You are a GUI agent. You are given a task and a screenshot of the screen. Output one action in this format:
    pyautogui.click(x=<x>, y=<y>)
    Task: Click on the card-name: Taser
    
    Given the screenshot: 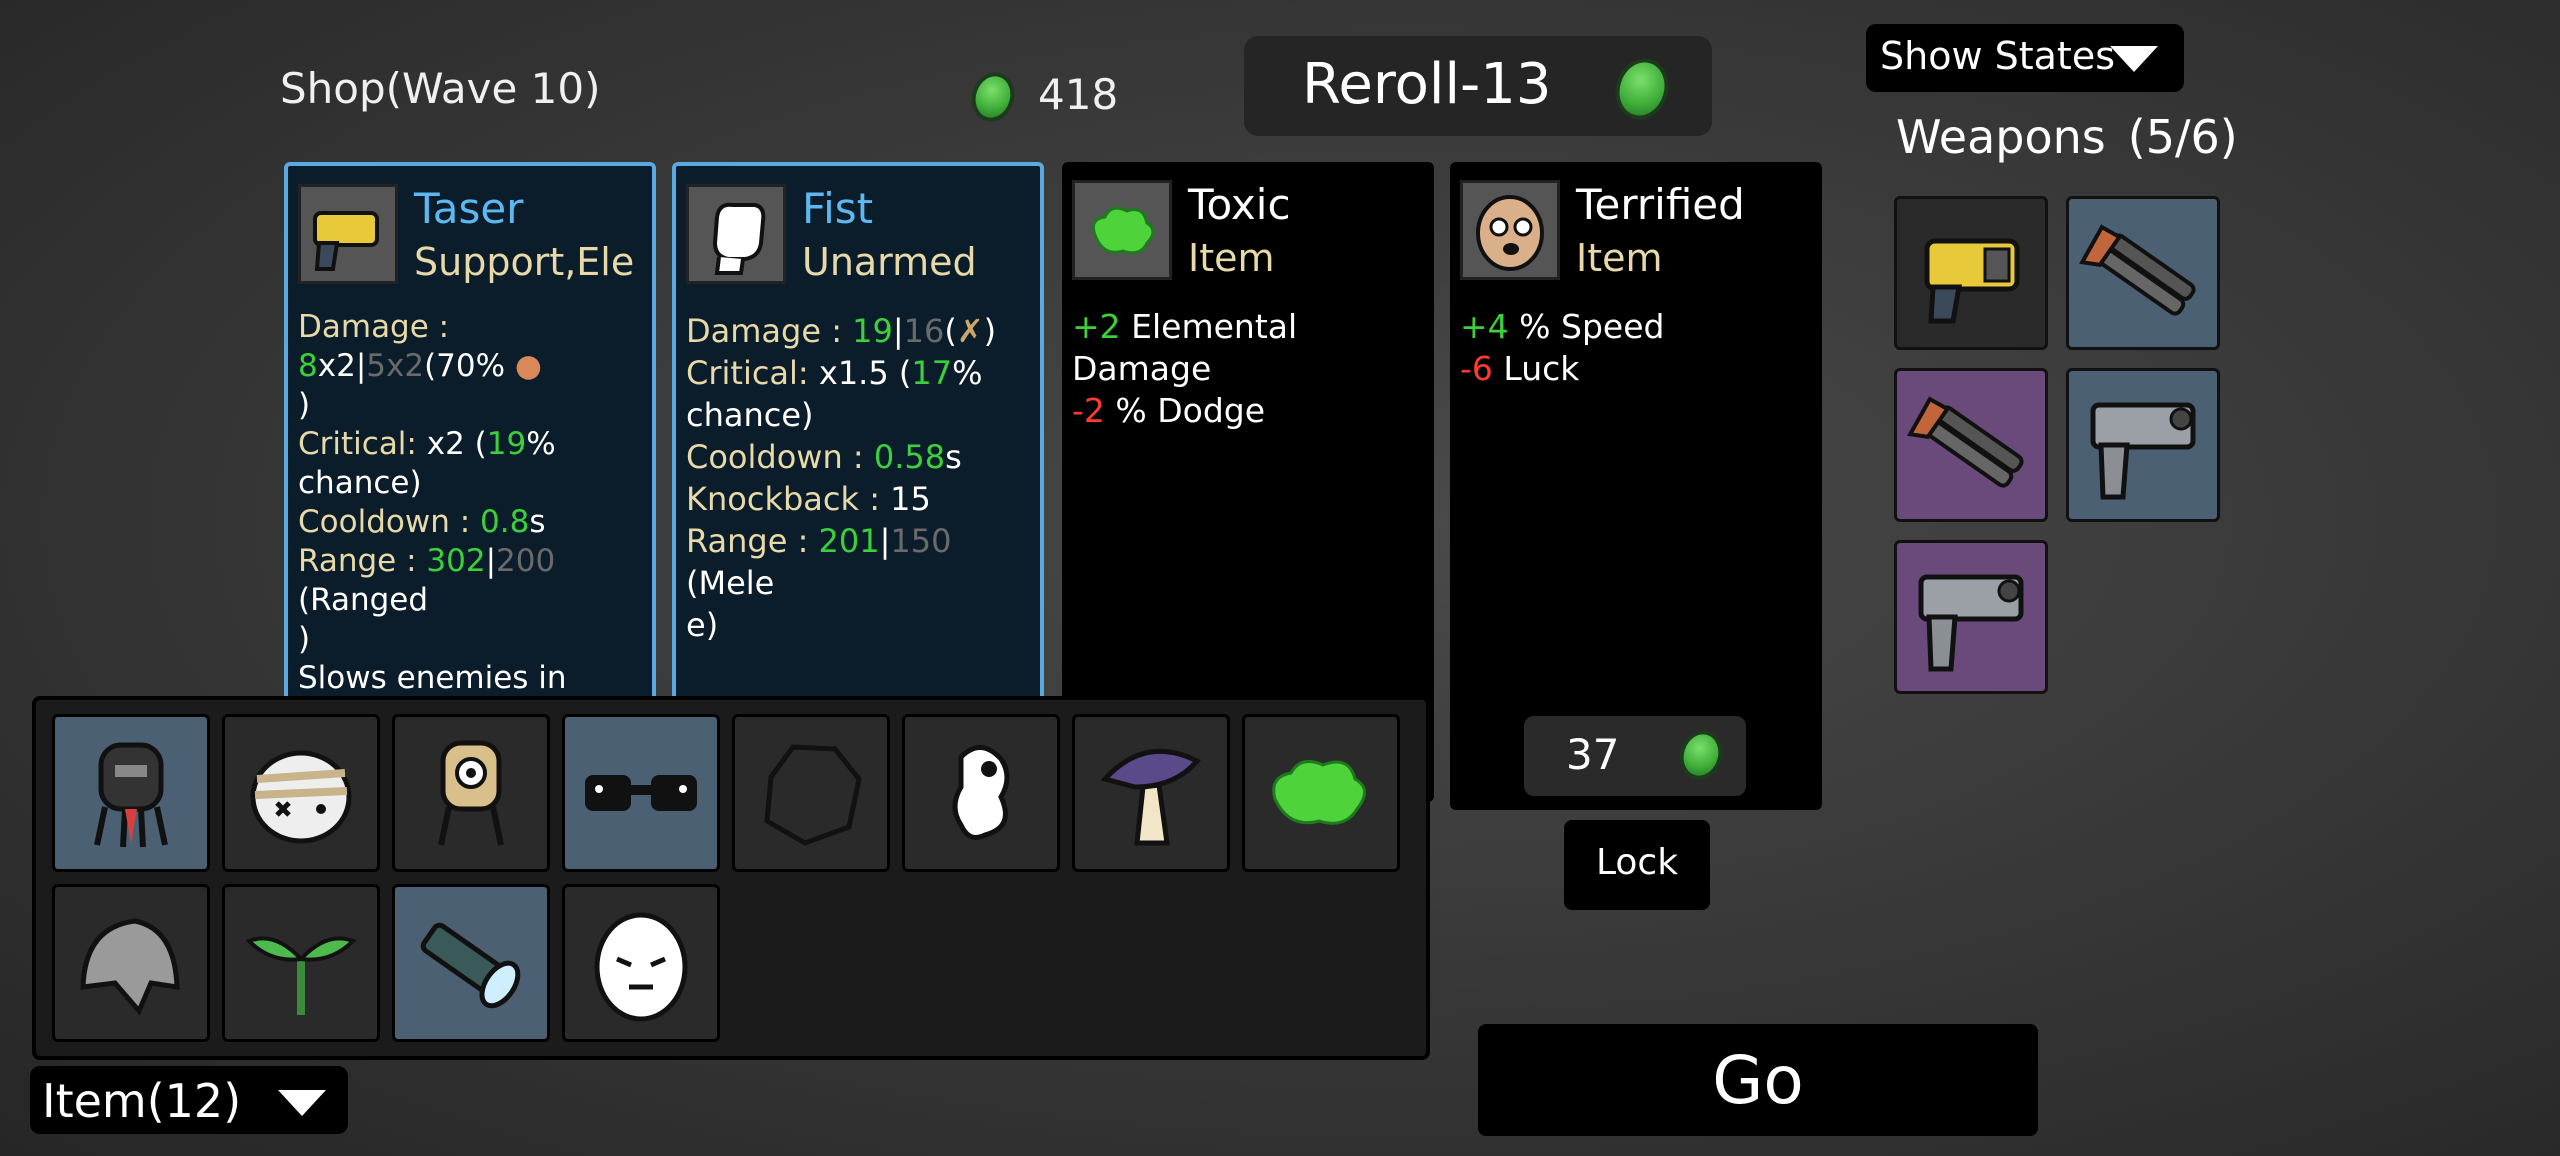 What is the action you would take?
    pyautogui.click(x=469, y=208)
    